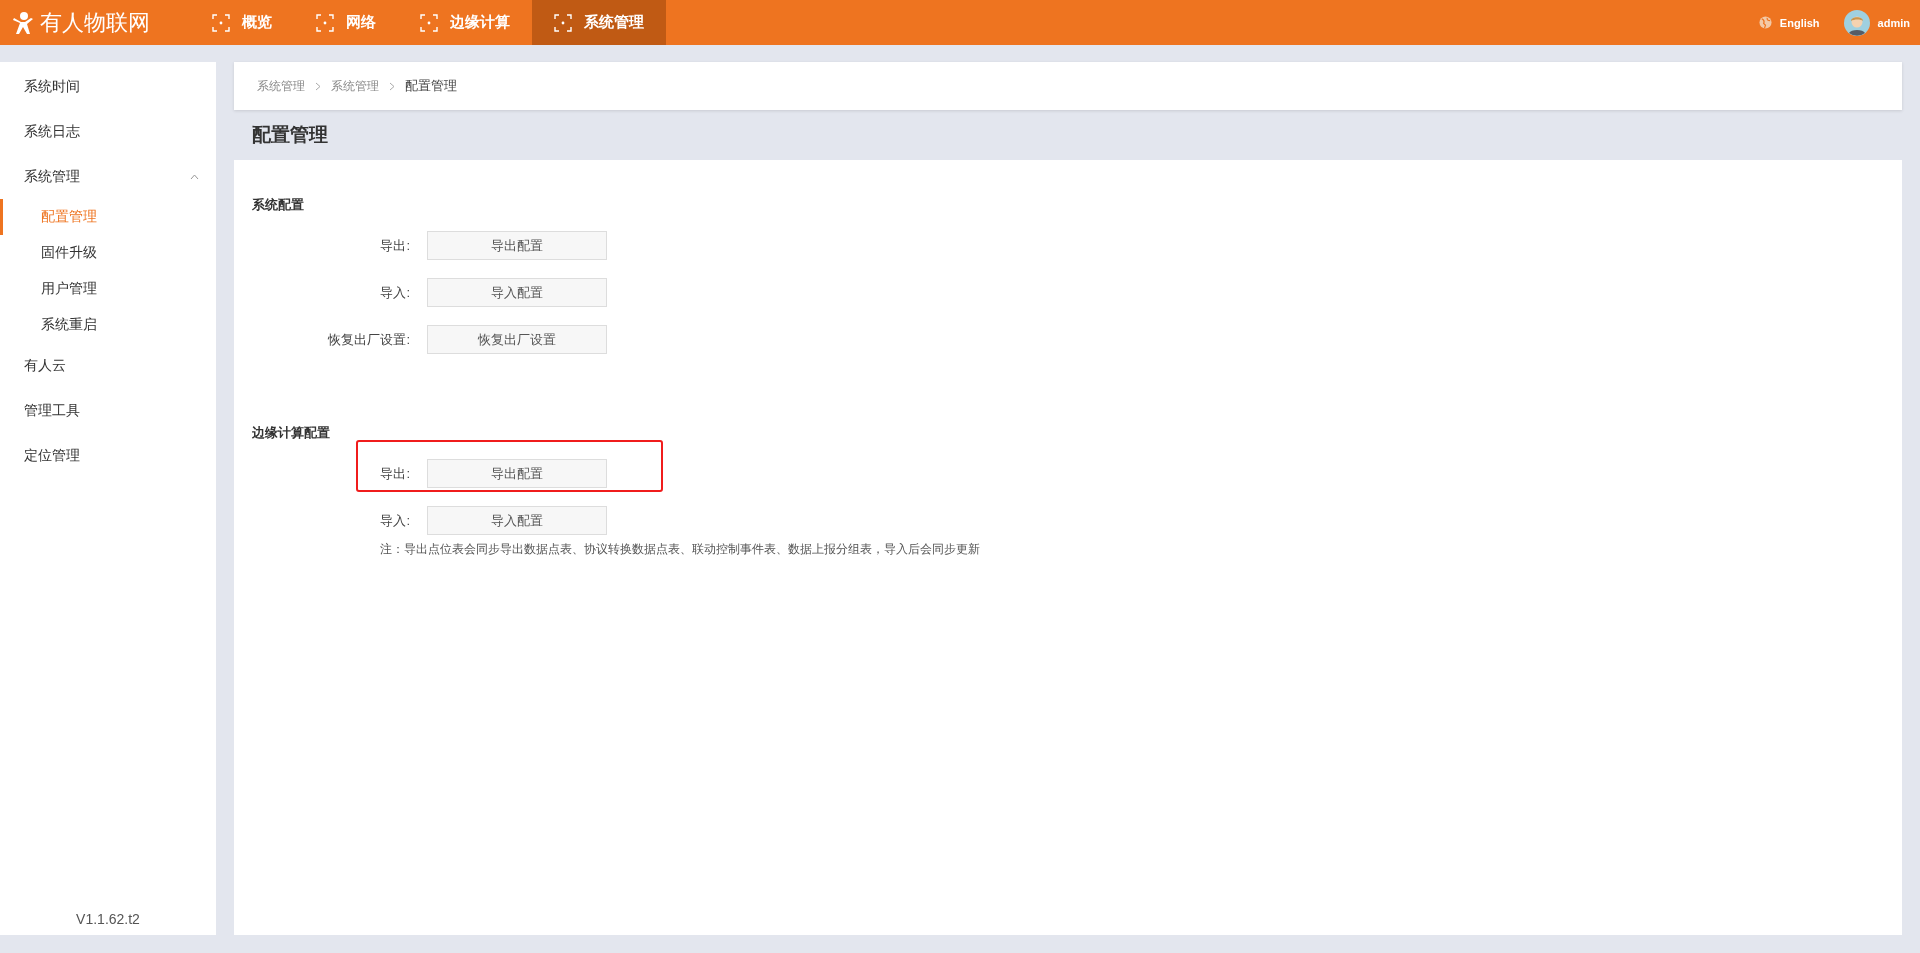 Image resolution: width=1920 pixels, height=953 pixels. Describe the element at coordinates (369, 339) in the screenshot. I see `field-label: 恢复出厂设置:` at that location.